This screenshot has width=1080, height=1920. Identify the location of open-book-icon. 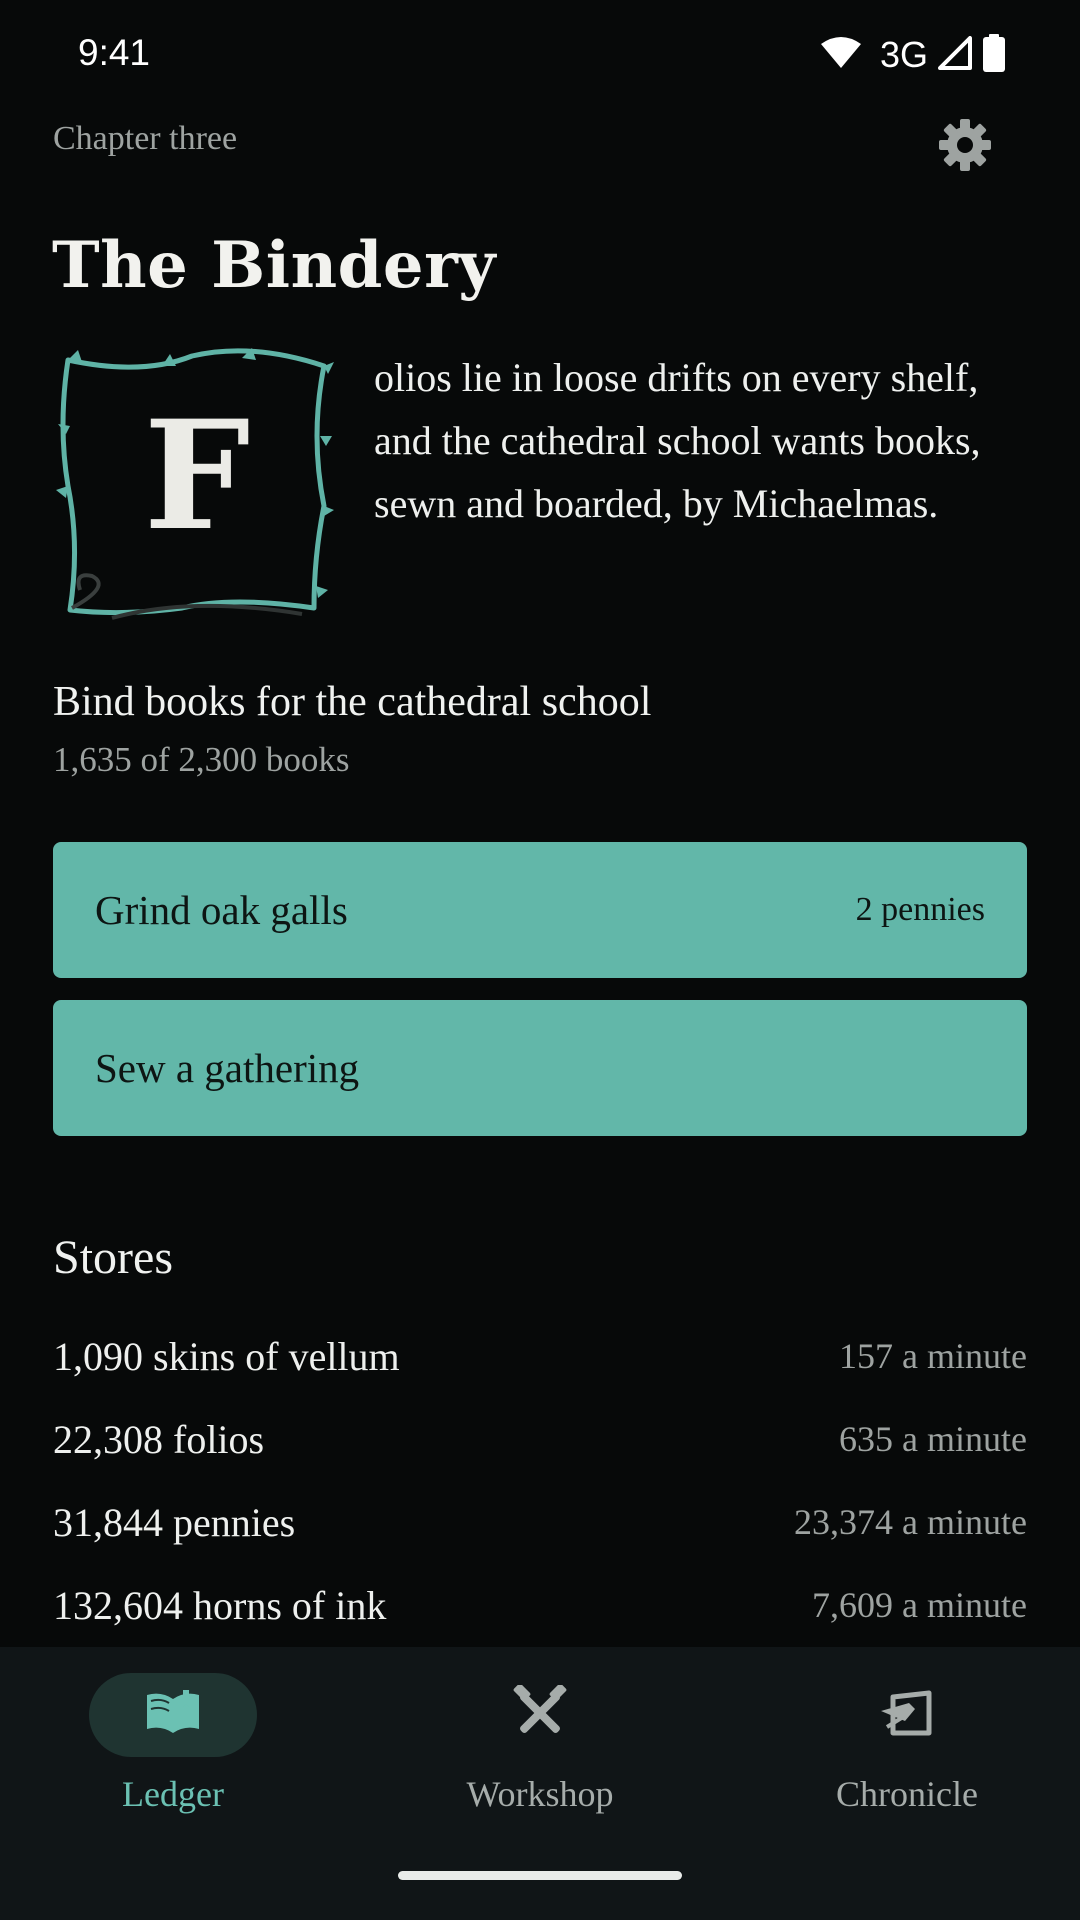
(173, 1715).